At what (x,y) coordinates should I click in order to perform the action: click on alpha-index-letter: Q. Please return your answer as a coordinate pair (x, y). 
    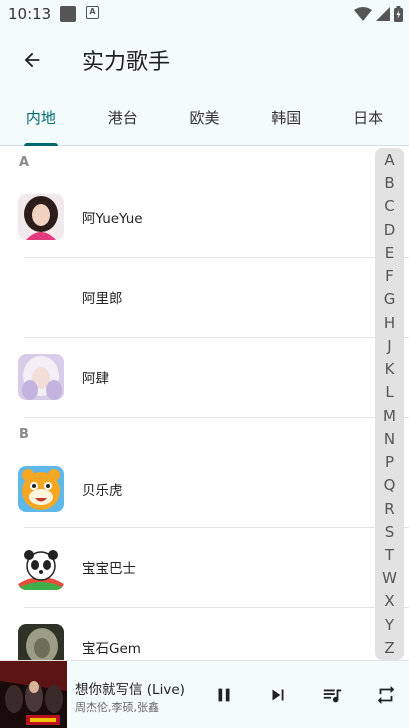
    Looking at the image, I should click on (390, 485).